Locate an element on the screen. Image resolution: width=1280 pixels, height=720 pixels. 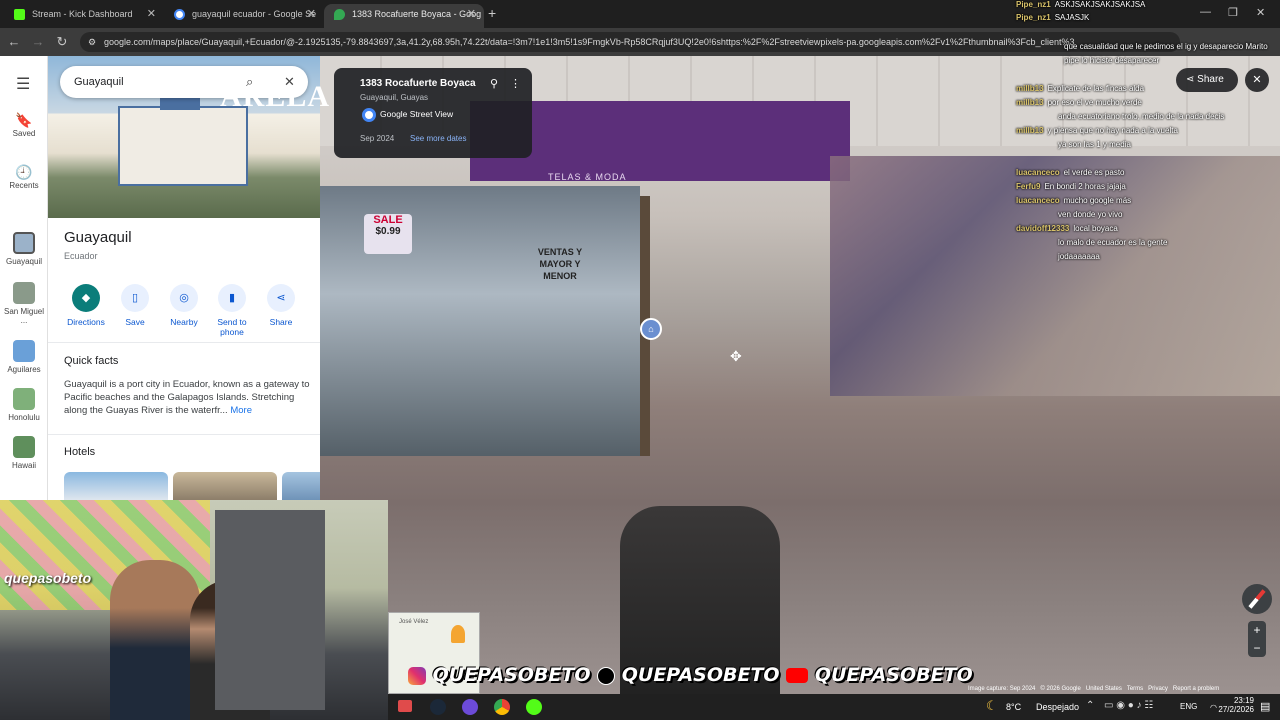
action-label: Directions is located at coordinates (86, 322).